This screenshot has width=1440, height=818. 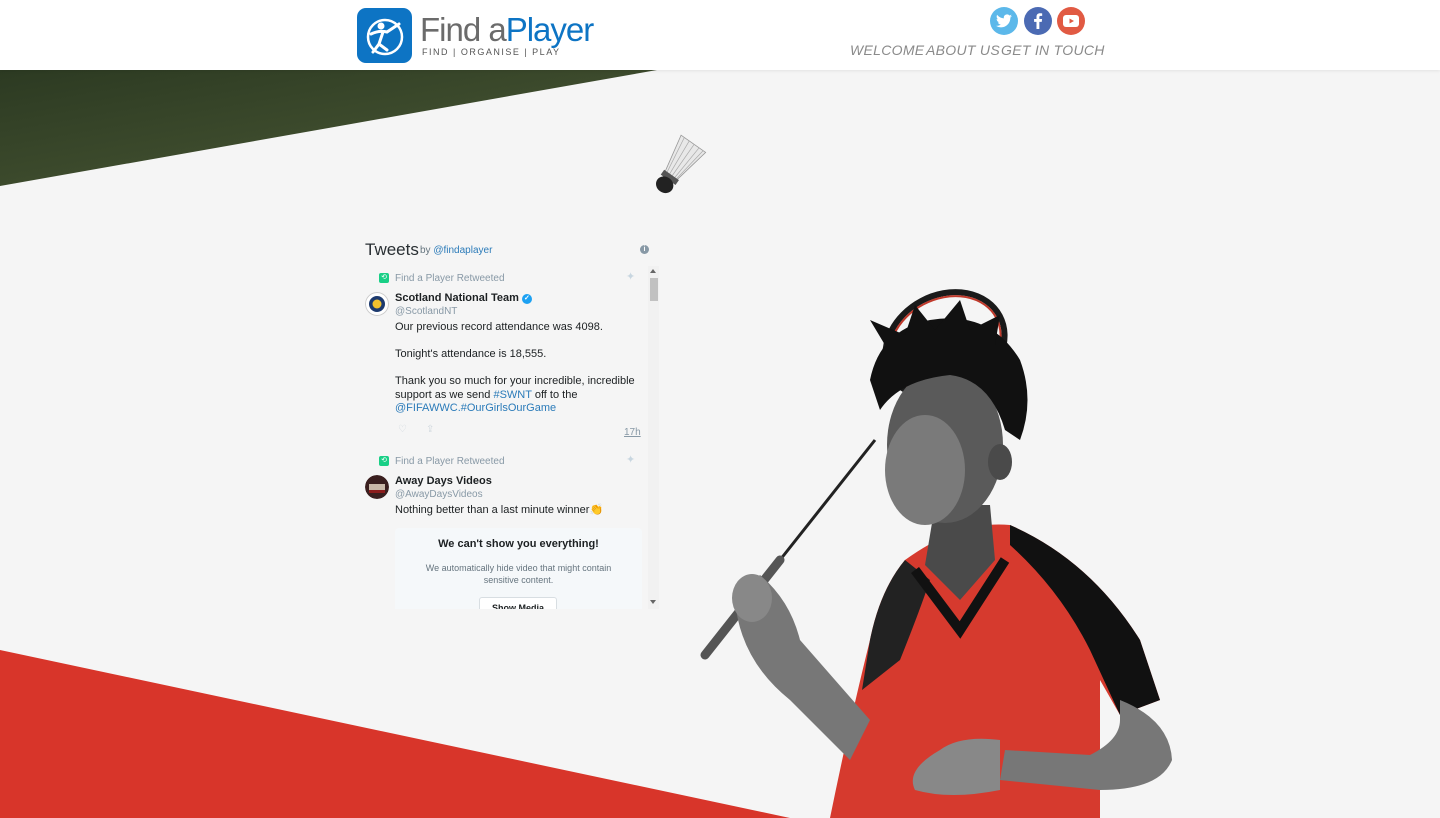 I want to click on tweet-timestamp: 17h, so click(x=632, y=432).